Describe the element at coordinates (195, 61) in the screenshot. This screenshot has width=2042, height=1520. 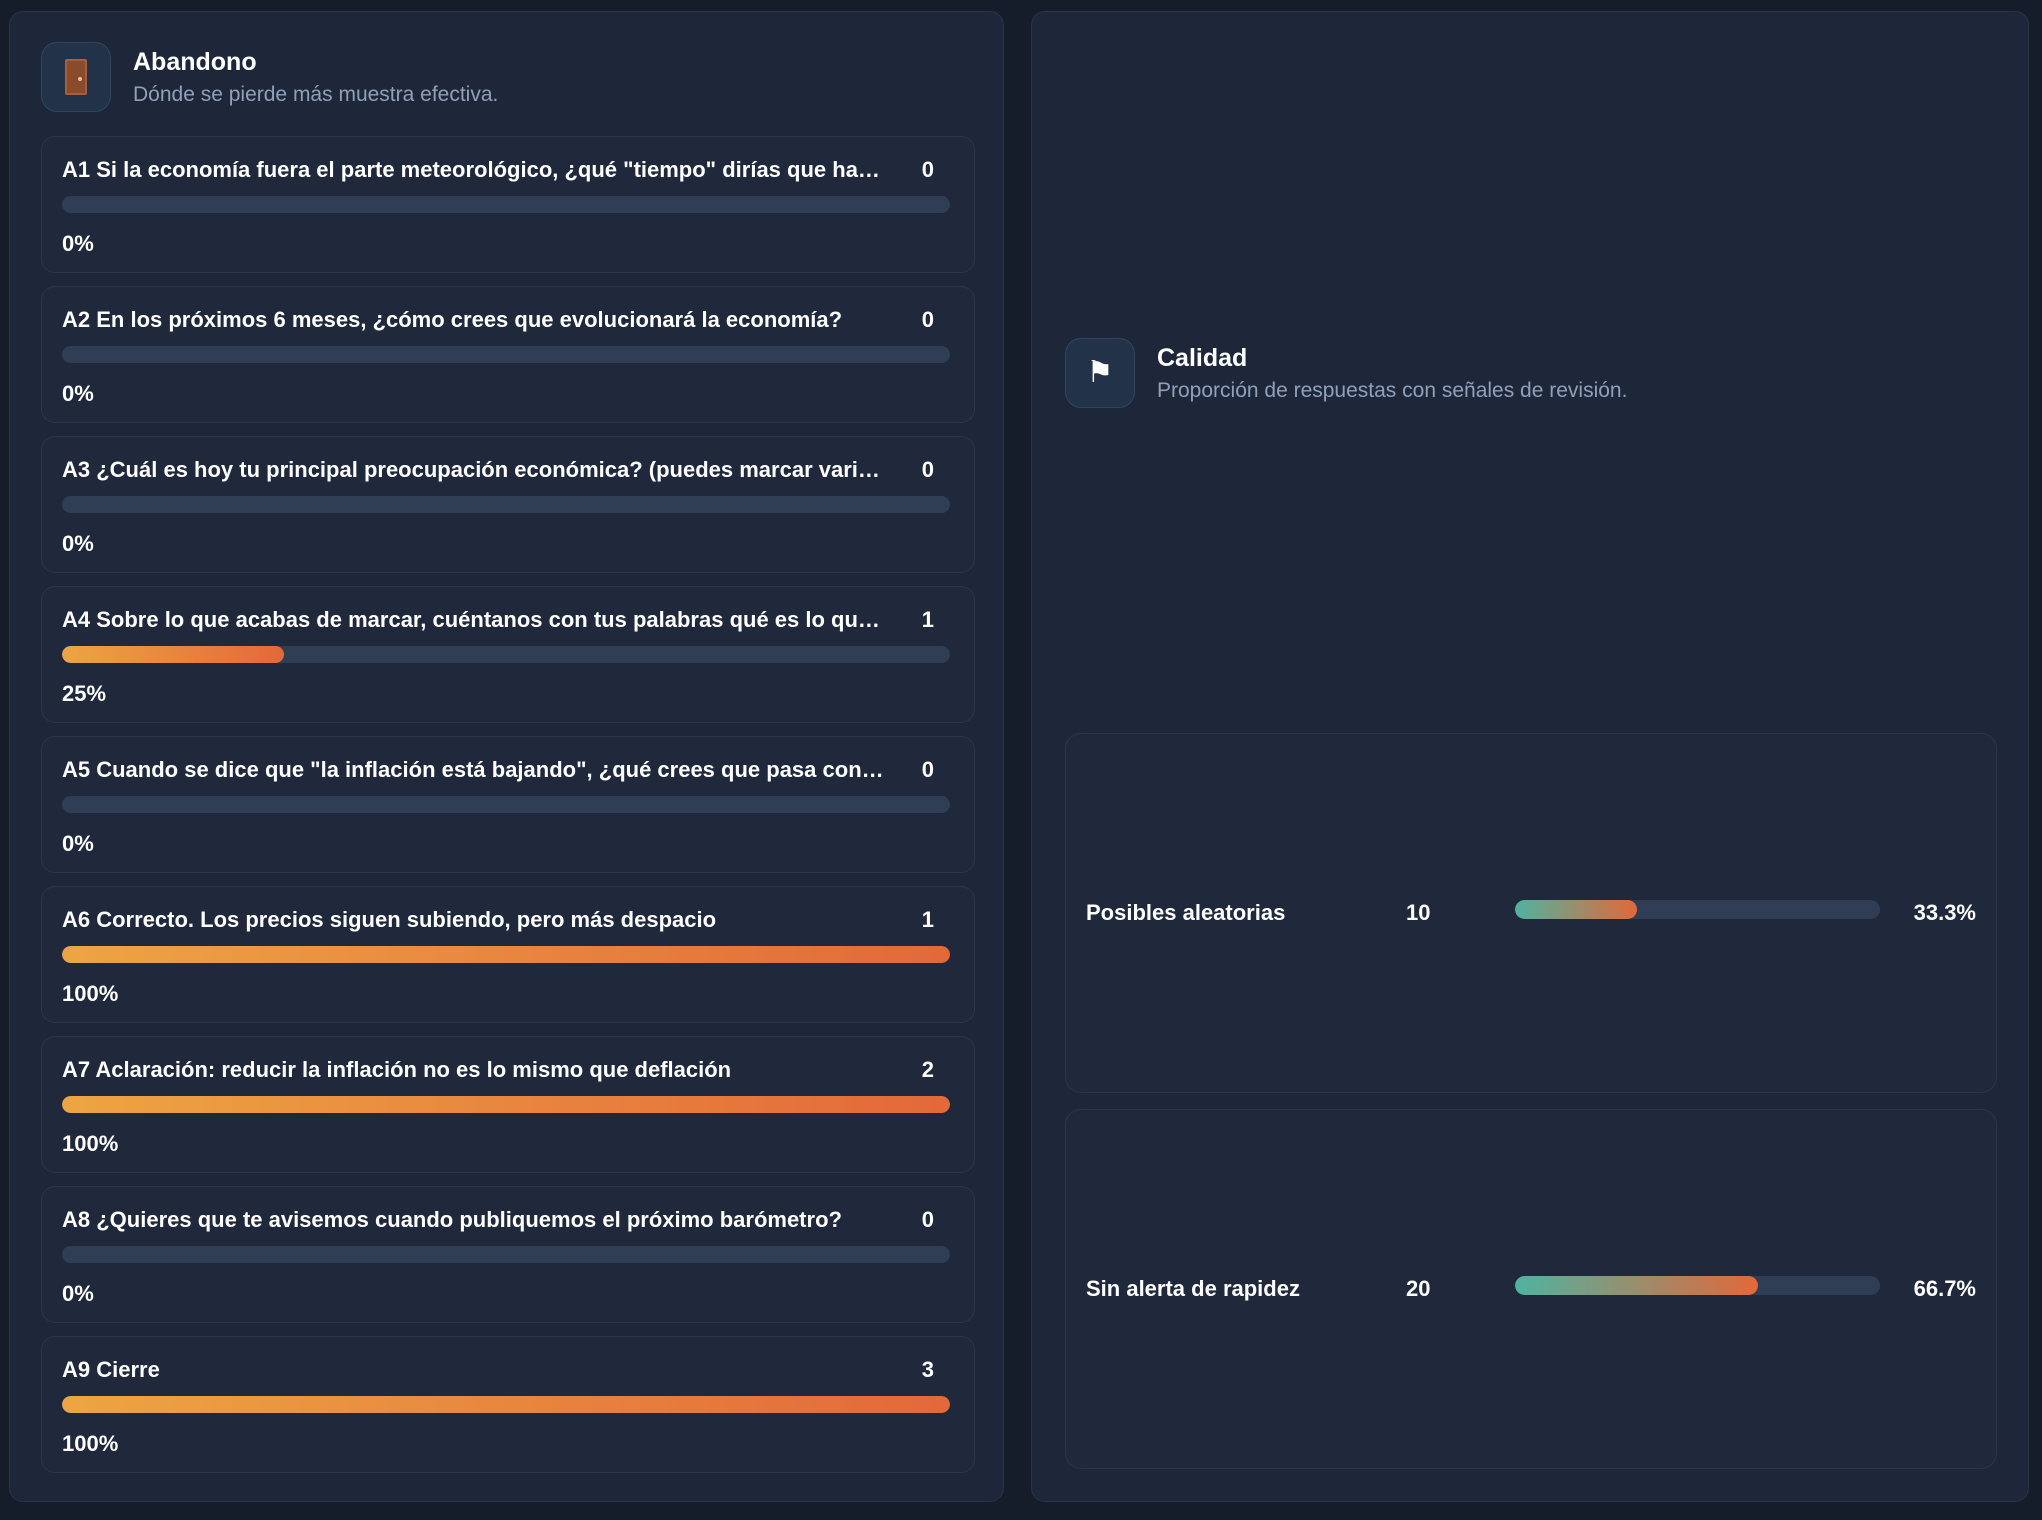
I see `abandono-title: Abandono` at that location.